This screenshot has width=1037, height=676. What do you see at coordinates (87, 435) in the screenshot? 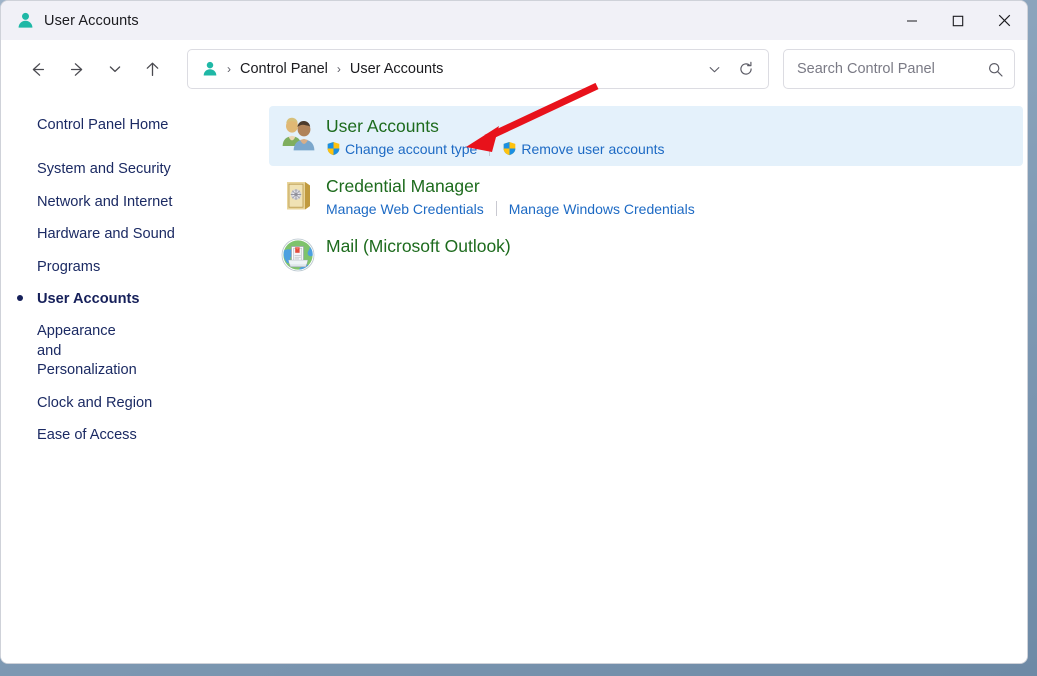
I see `sidebar-item-label: Ease of Access` at bounding box center [87, 435].